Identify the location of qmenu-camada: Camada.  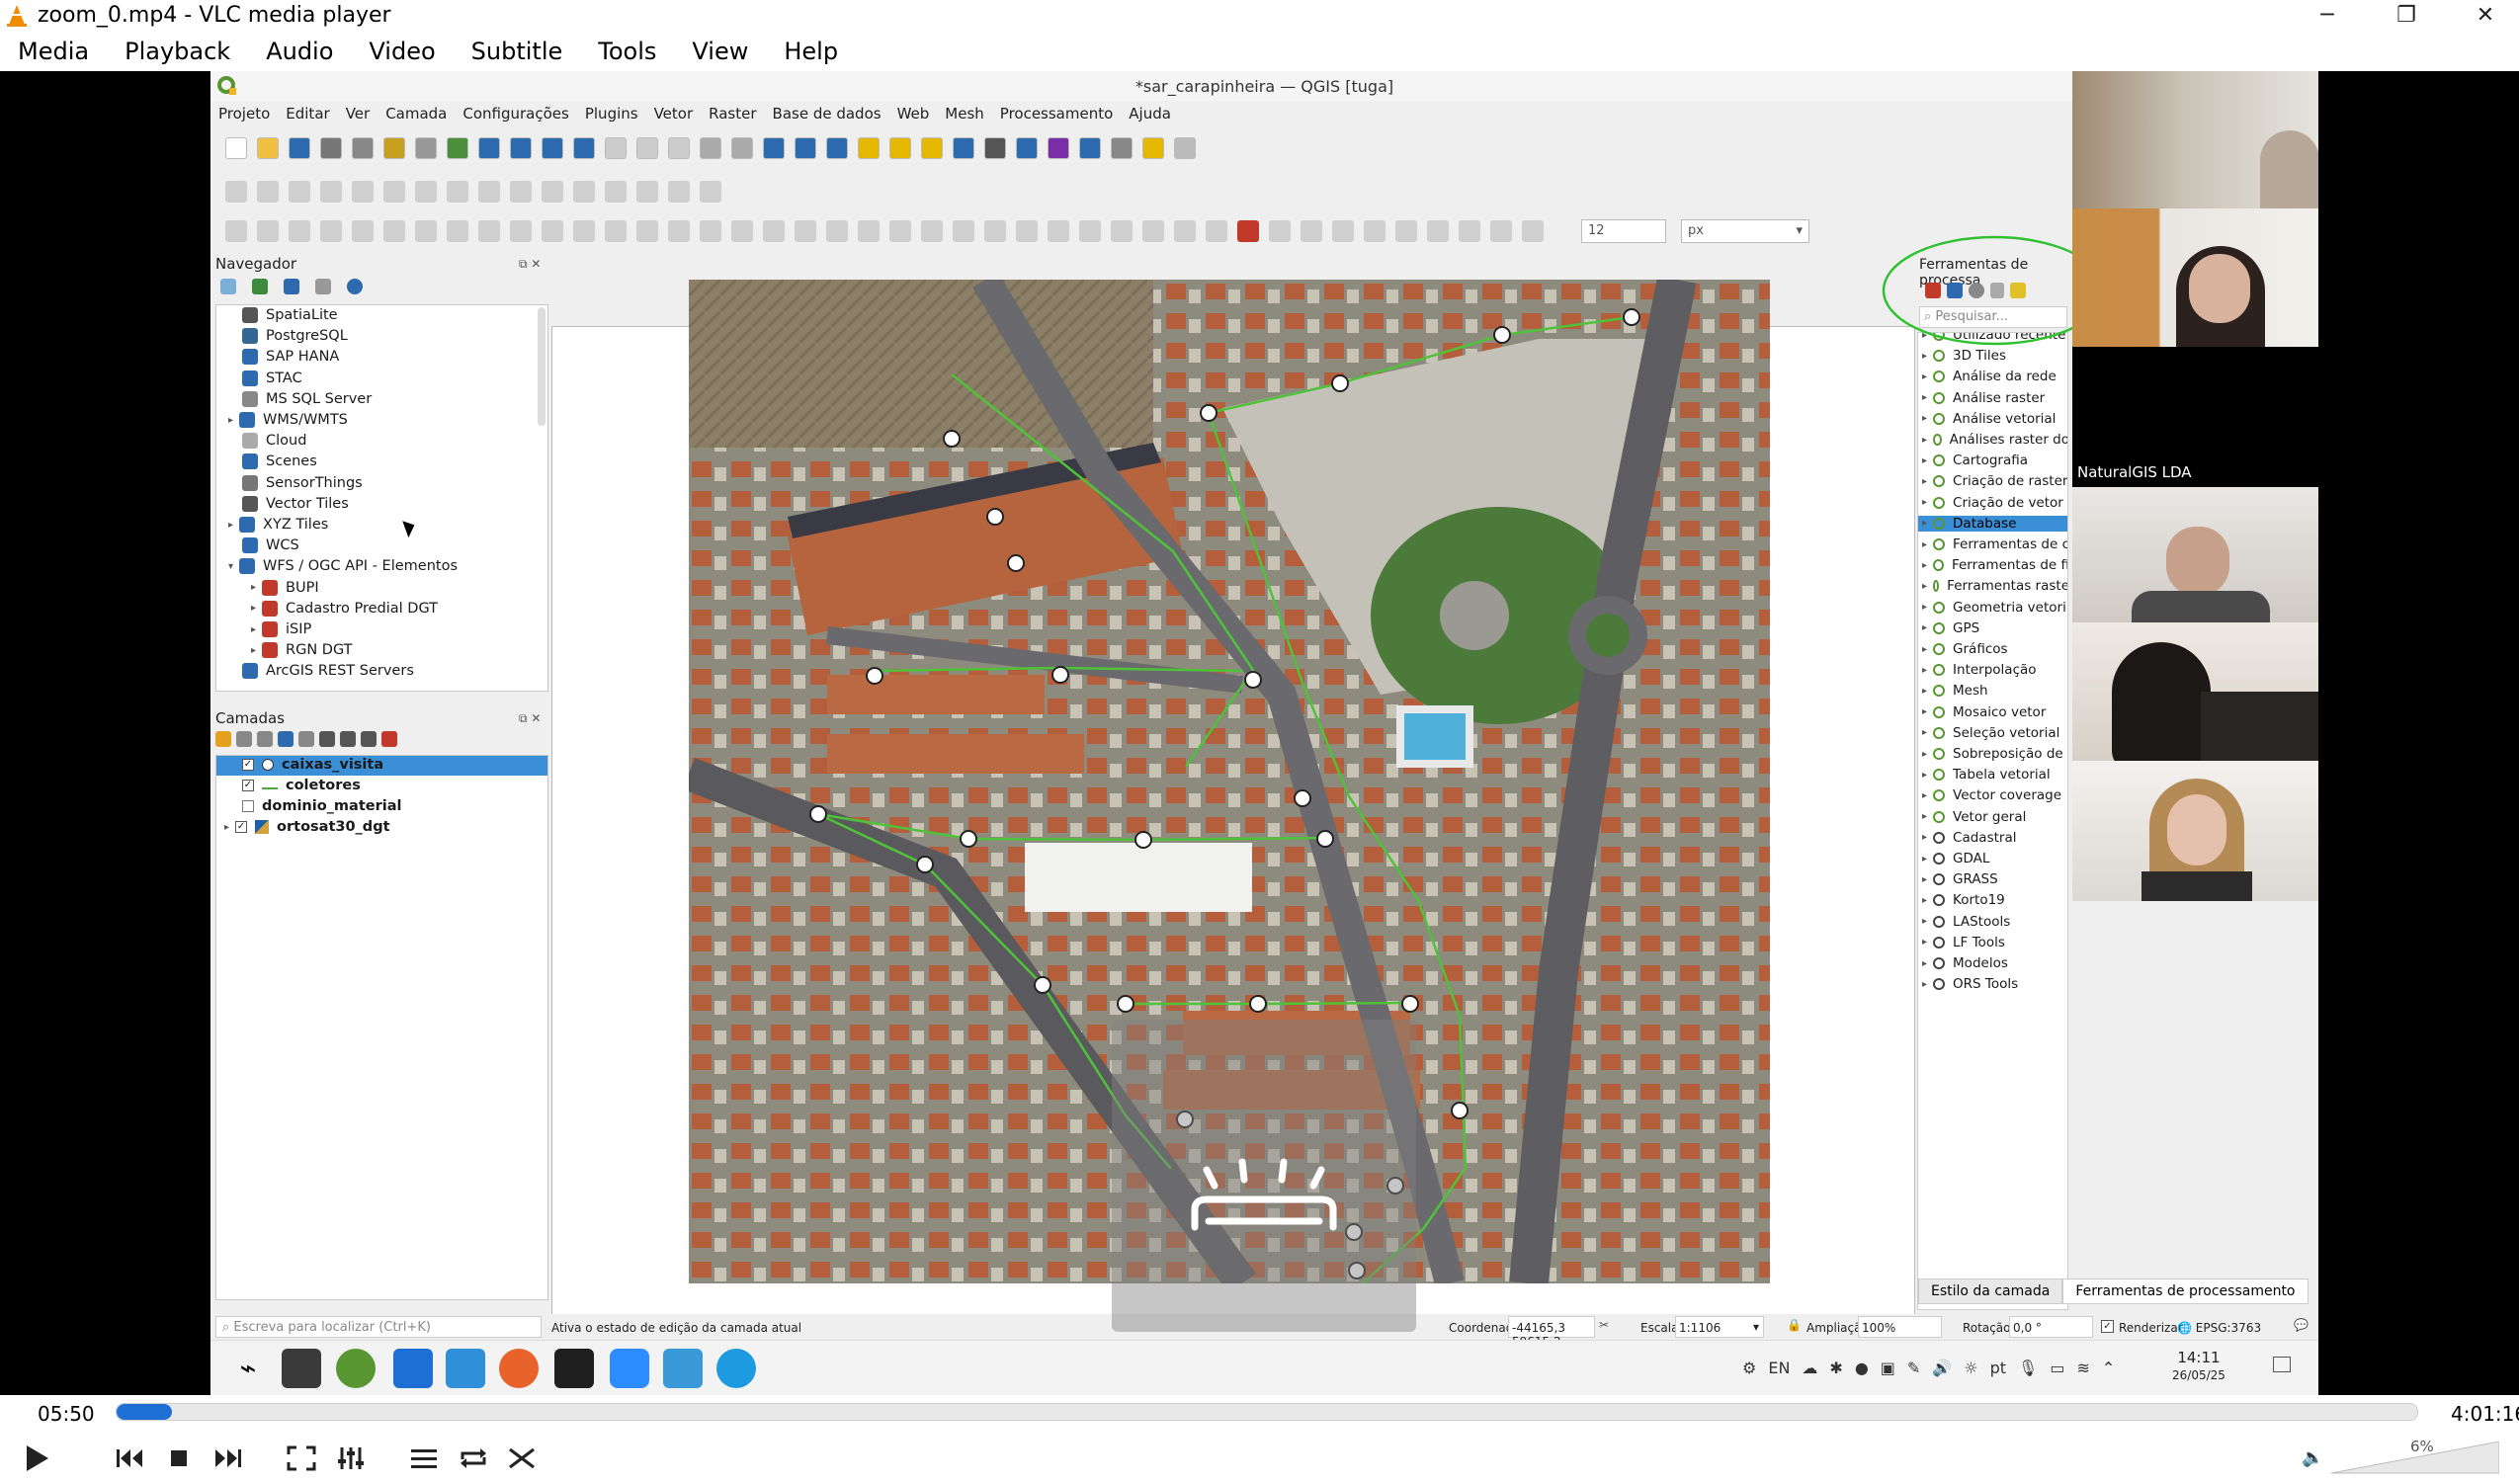
(417, 114).